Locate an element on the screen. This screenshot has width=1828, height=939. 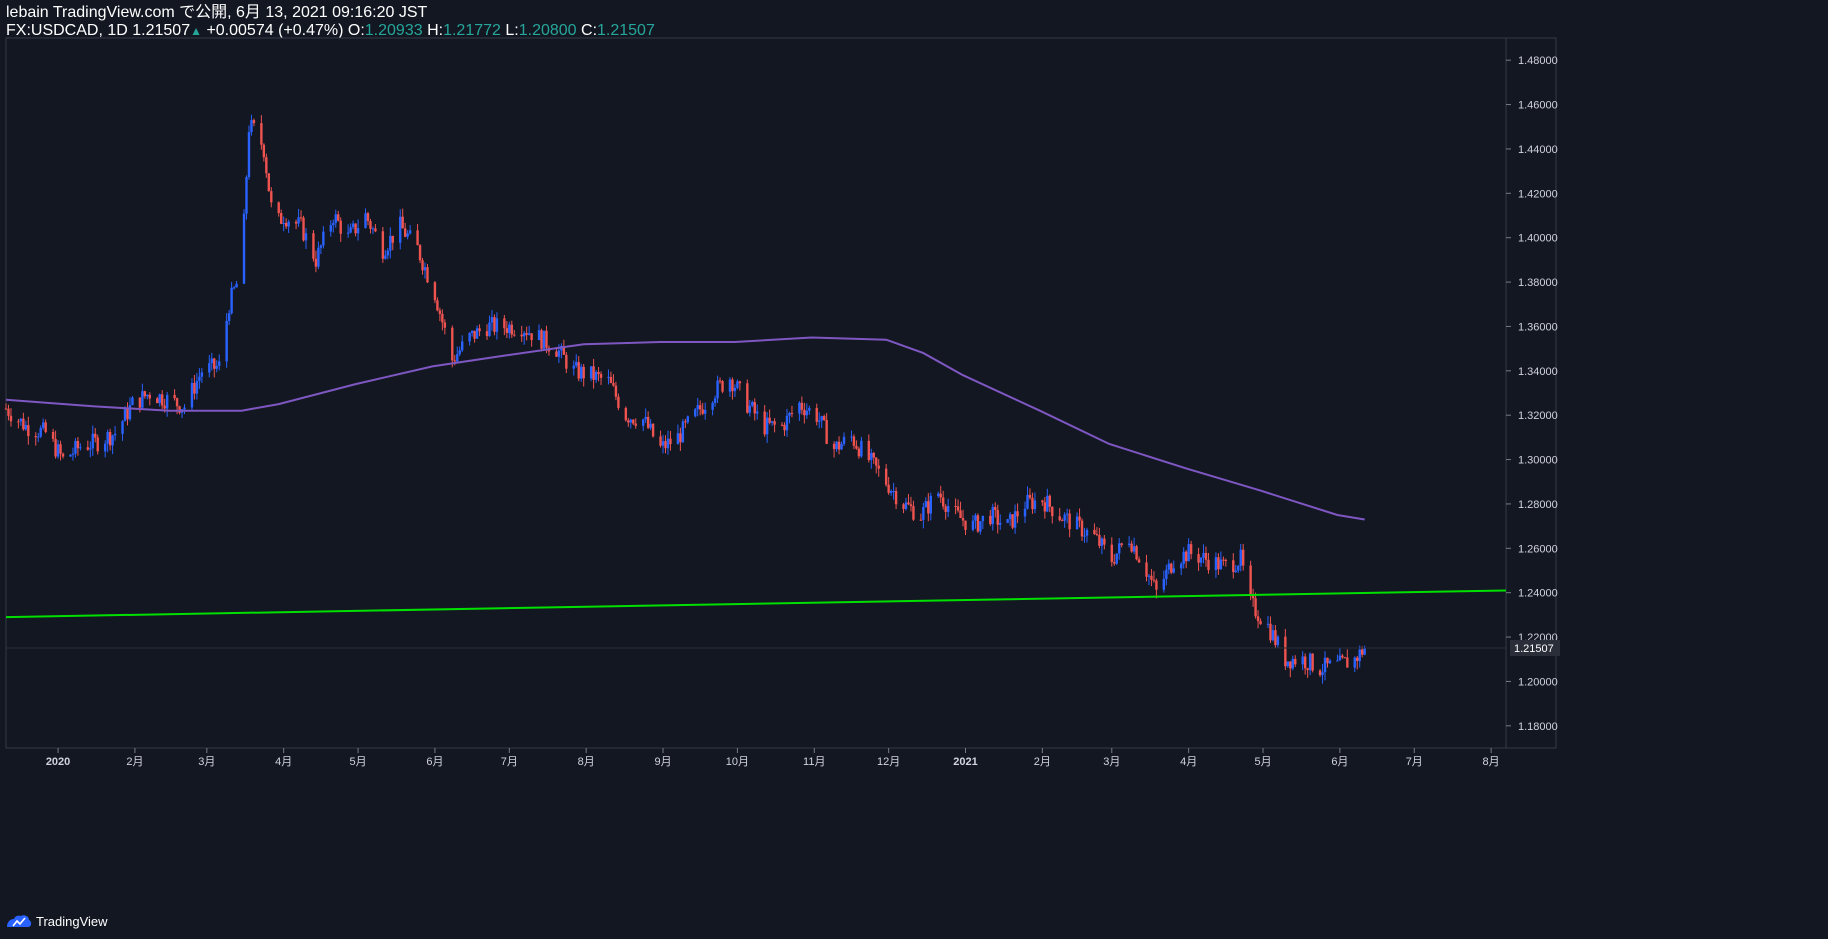
footer-brand: TradingView is located at coordinates (57, 921).